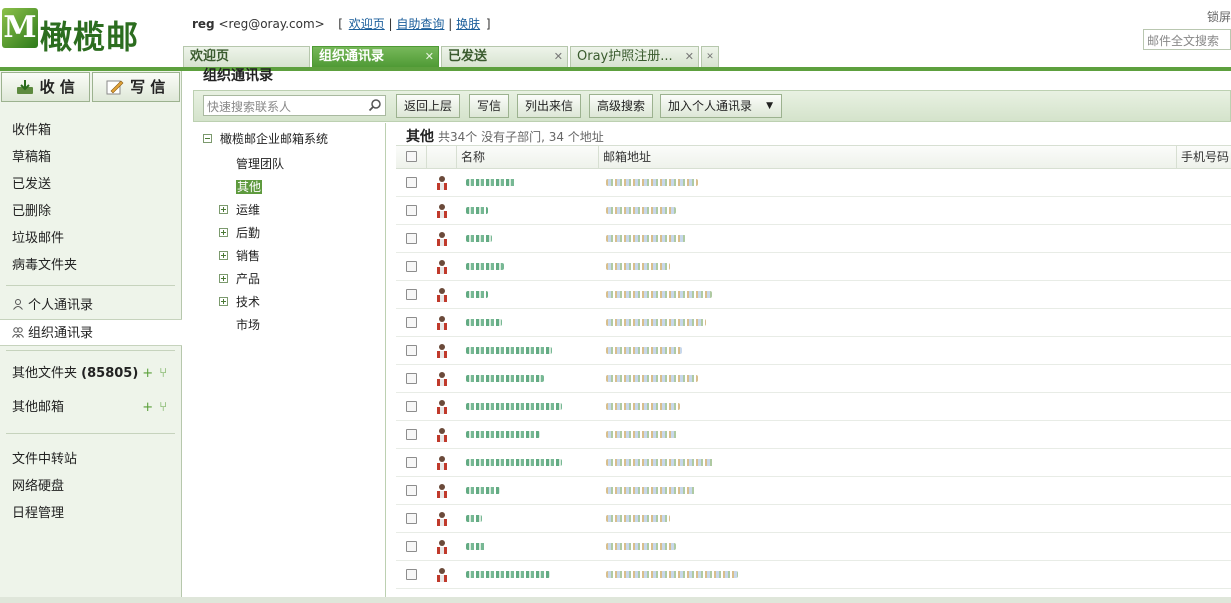 This screenshot has width=1231, height=603. I want to click on sidebar-item-personal-contacts: 个人通讯录, so click(90, 305).